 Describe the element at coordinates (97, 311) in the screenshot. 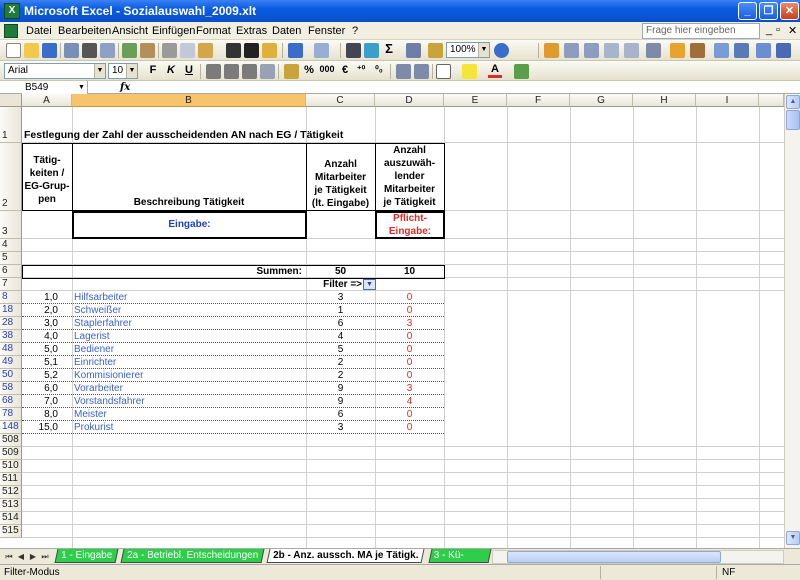

I see `job-description-cell: Schweißer` at that location.